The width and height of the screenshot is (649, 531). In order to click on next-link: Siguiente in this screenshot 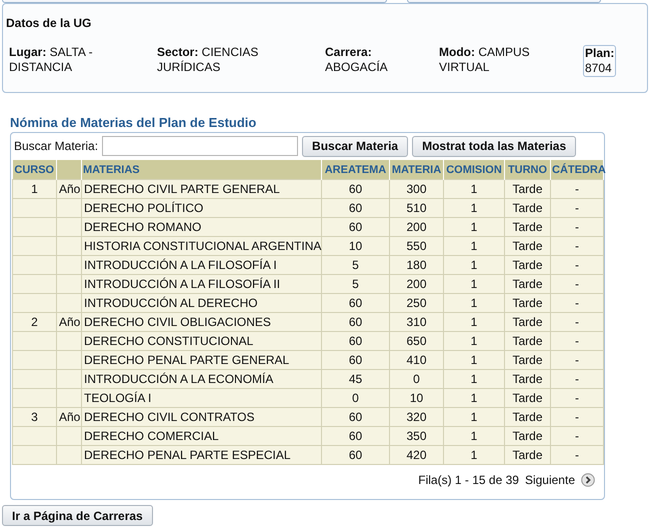, I will do `click(549, 480)`.